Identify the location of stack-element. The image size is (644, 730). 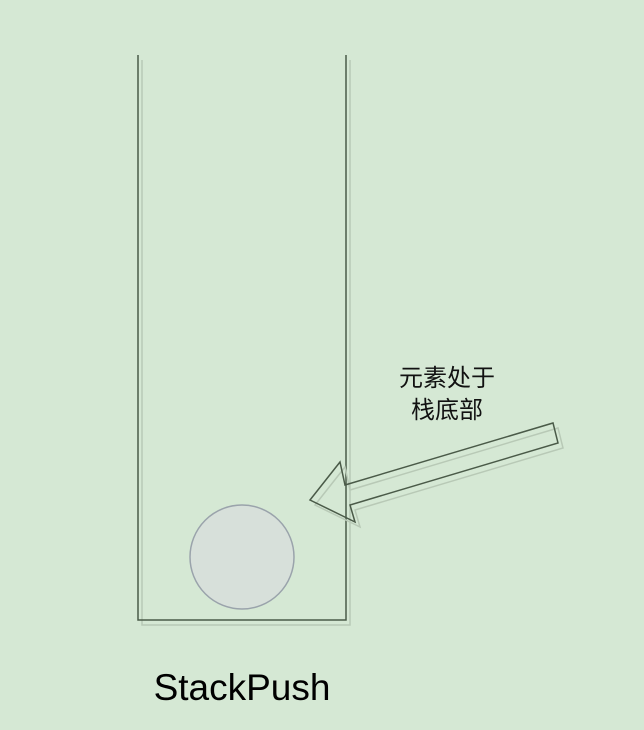
(242, 557).